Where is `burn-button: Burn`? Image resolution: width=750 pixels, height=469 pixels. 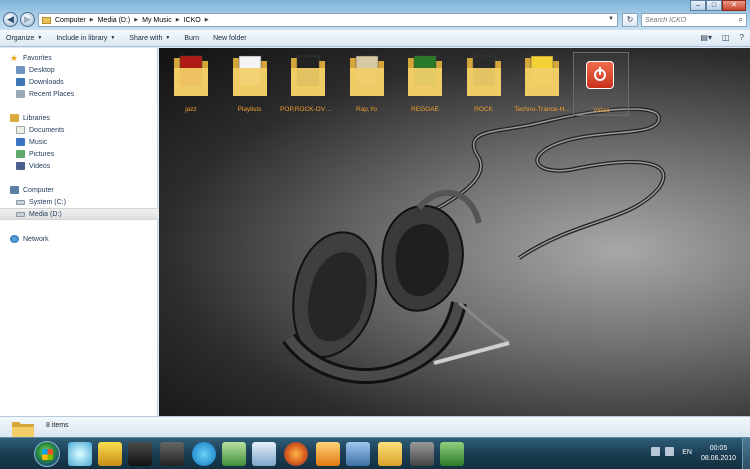
burn-button: Burn is located at coordinates (191, 38).